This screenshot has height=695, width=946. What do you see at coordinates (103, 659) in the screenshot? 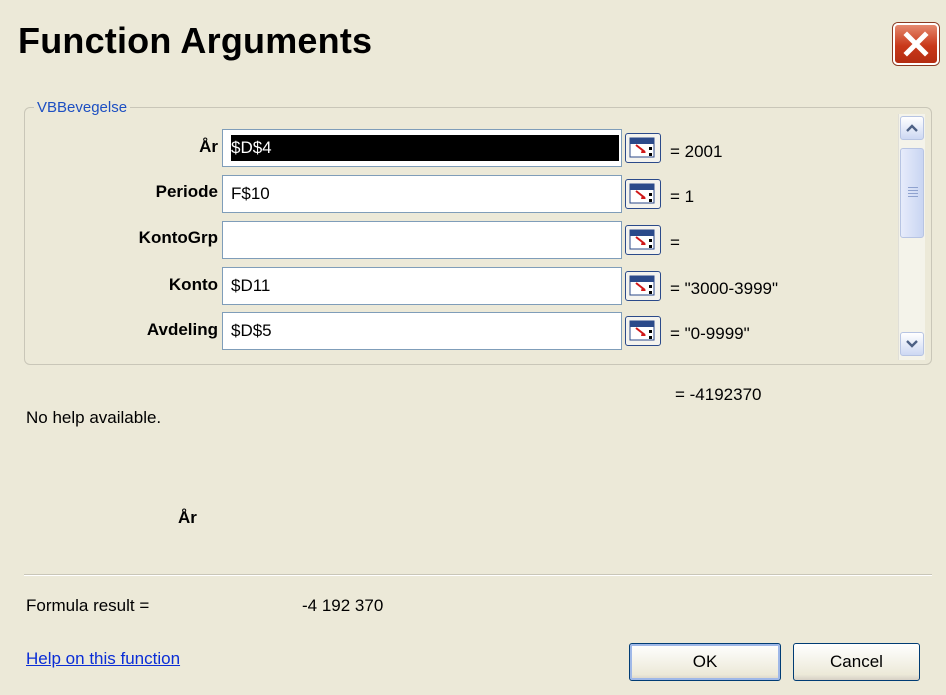
I see `help-on-function-link: Help on this function` at bounding box center [103, 659].